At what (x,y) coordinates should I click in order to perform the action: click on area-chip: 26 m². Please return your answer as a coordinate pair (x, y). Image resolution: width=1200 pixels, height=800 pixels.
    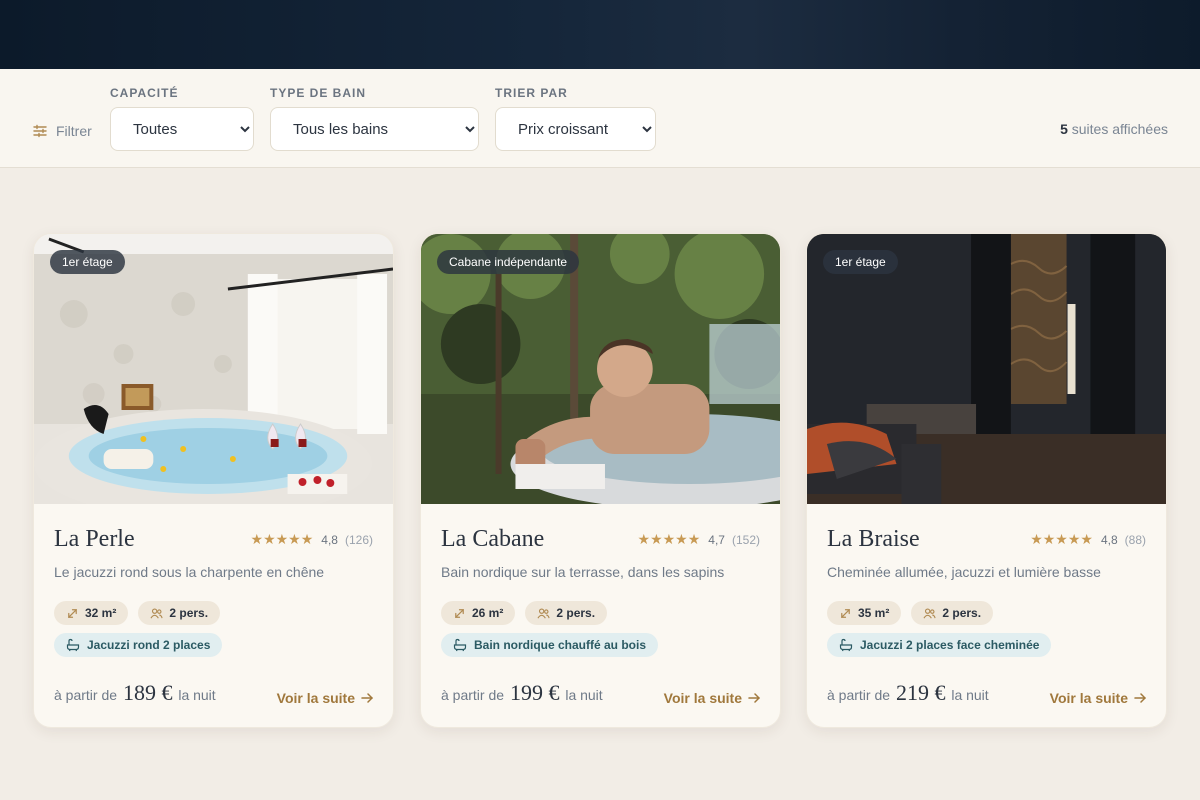
    Looking at the image, I should click on (478, 613).